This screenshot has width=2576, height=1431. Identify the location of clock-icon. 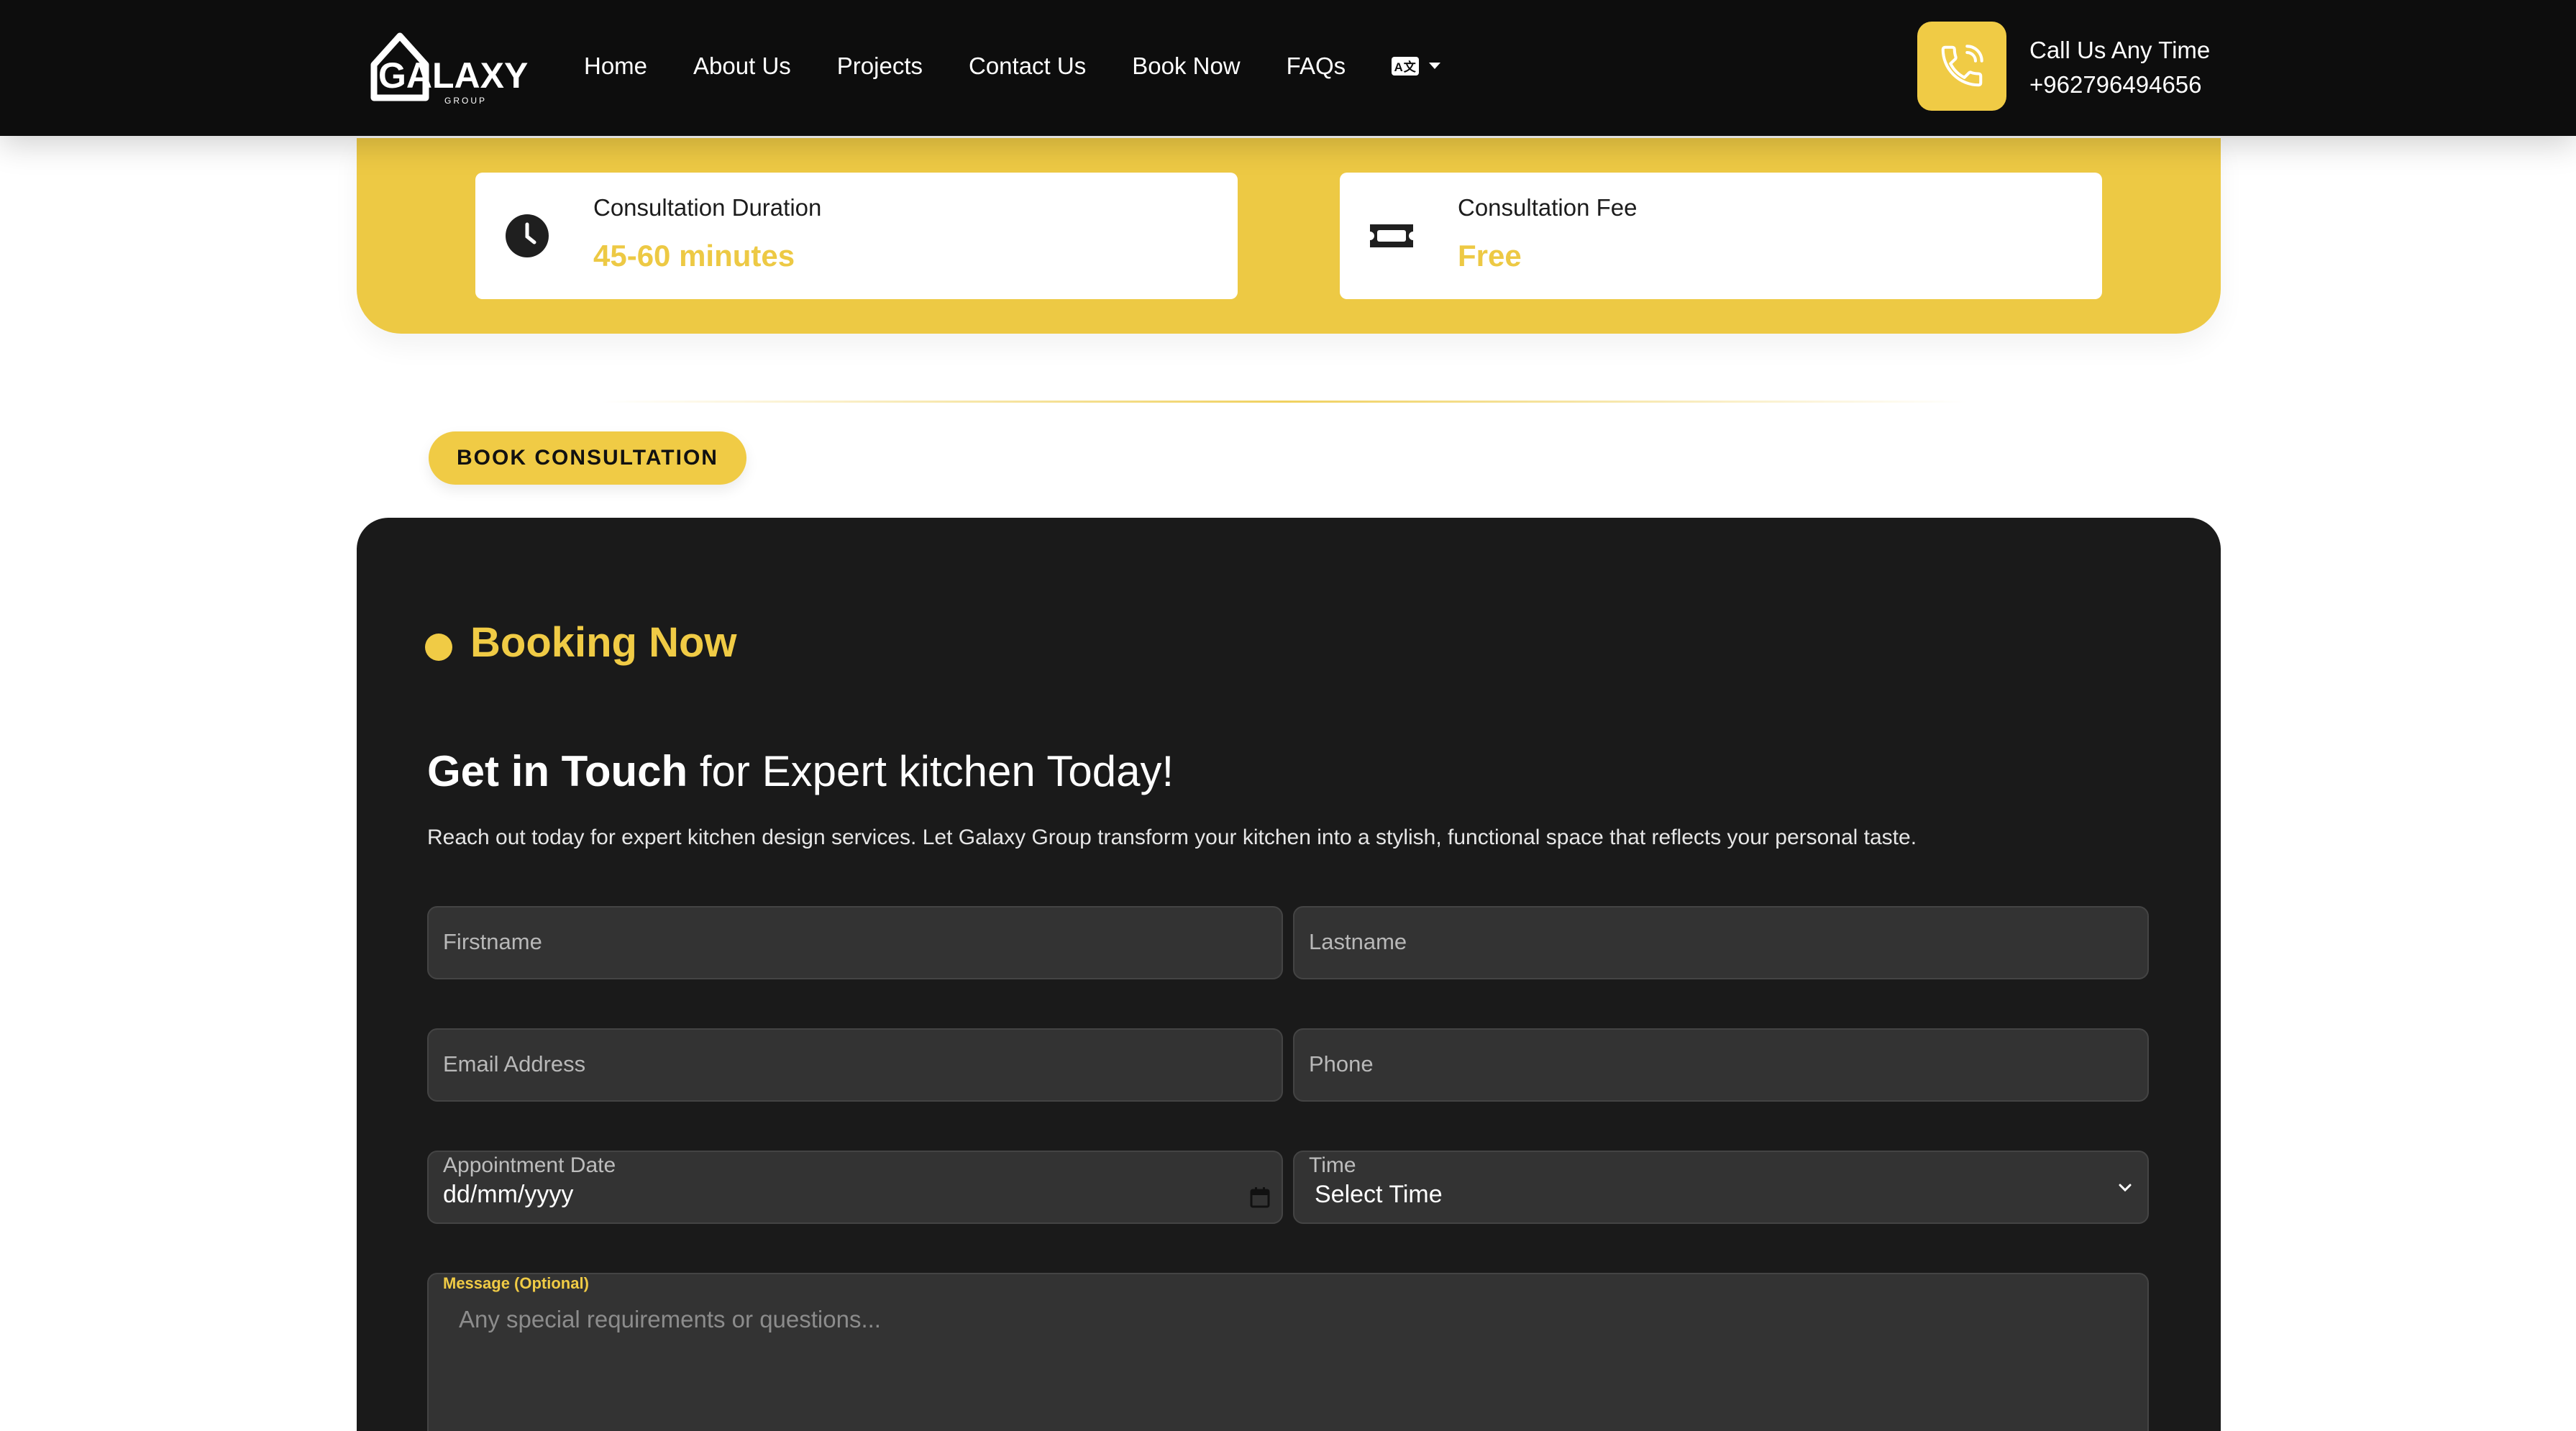
(527, 235).